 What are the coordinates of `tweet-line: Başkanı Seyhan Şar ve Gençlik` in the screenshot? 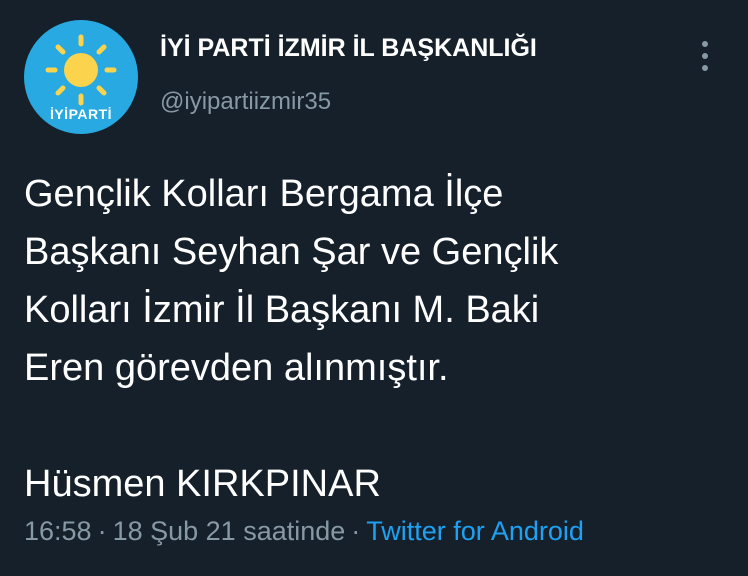 It's located at (291, 252).